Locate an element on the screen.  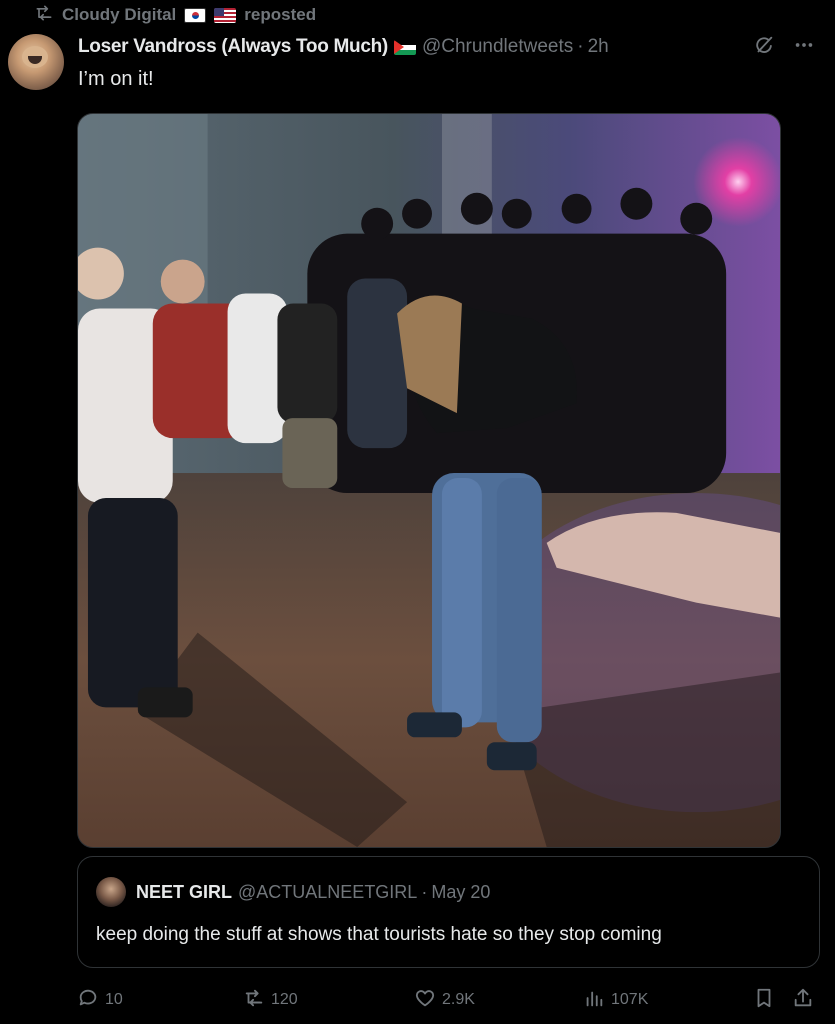
quote-date: May 20 is located at coordinates (460, 892).